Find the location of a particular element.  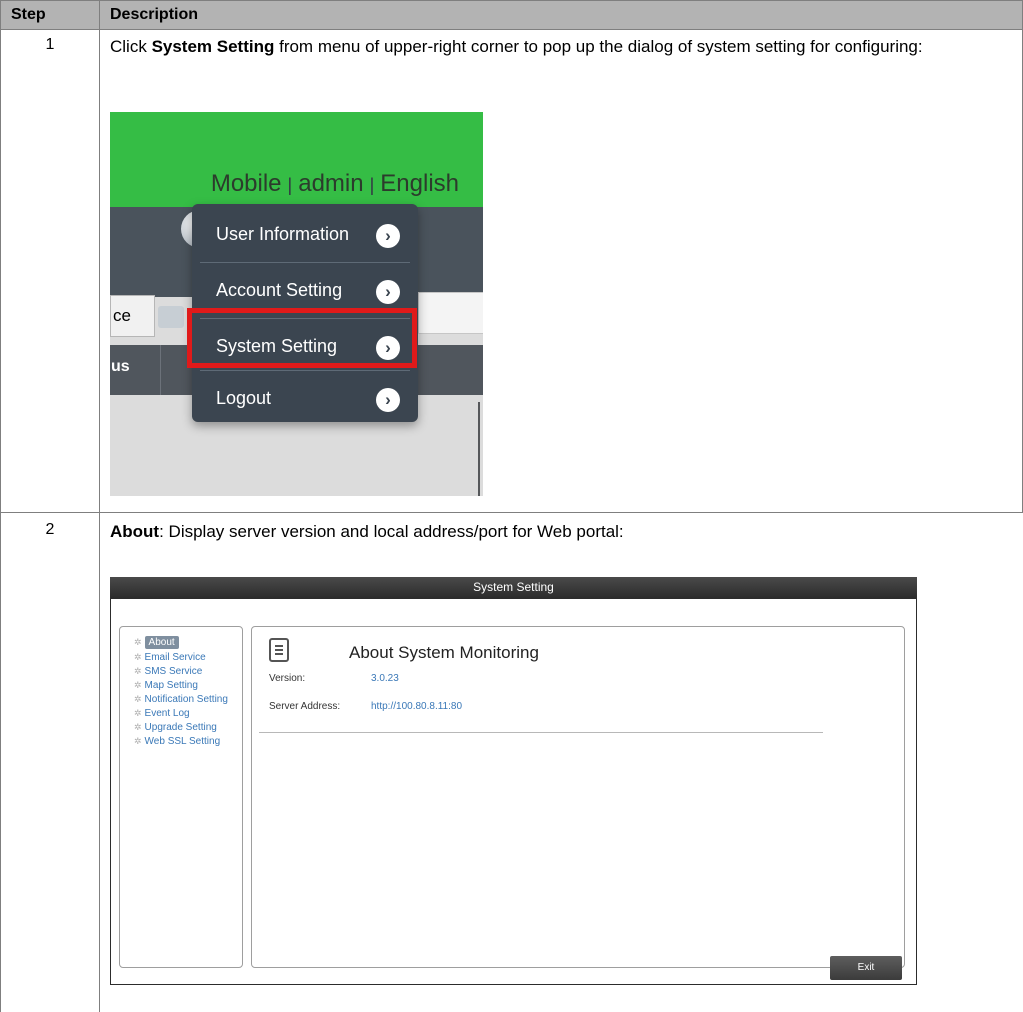

menu-item-logout: Logout › is located at coordinates (305, 399).